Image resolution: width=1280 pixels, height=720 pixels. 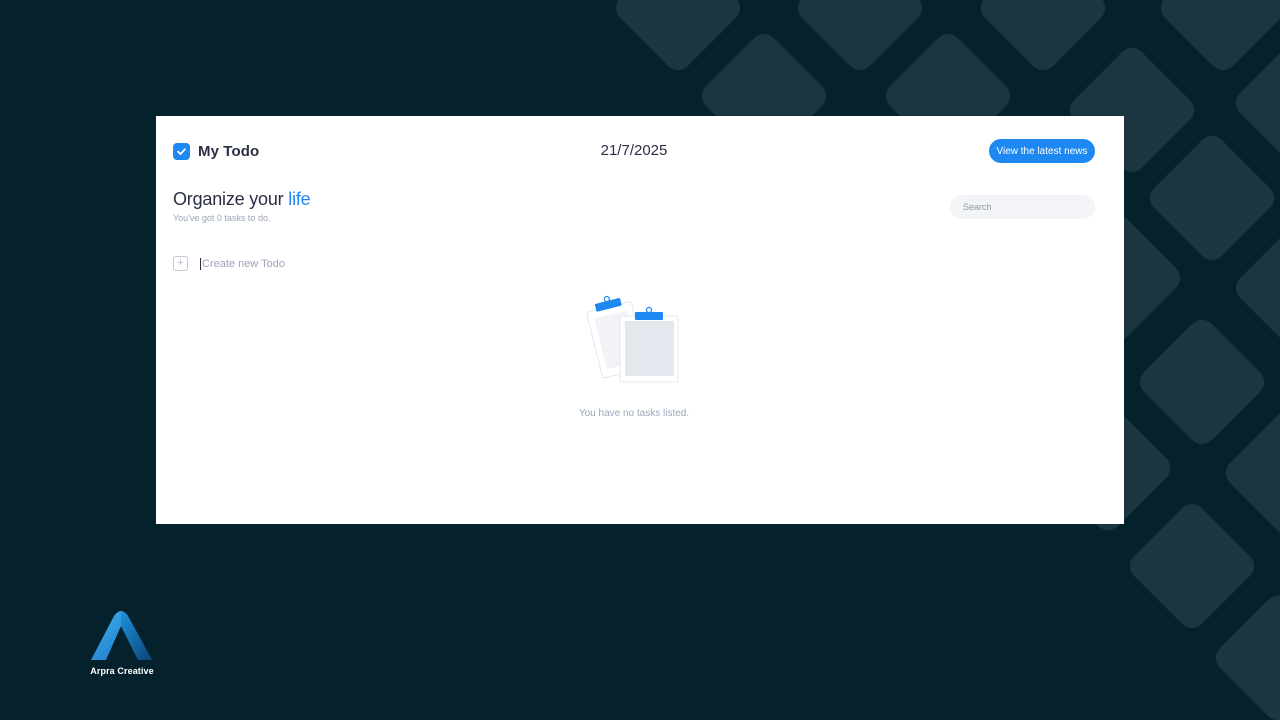 What do you see at coordinates (1022, 207) in the screenshot?
I see `search-input` at bounding box center [1022, 207].